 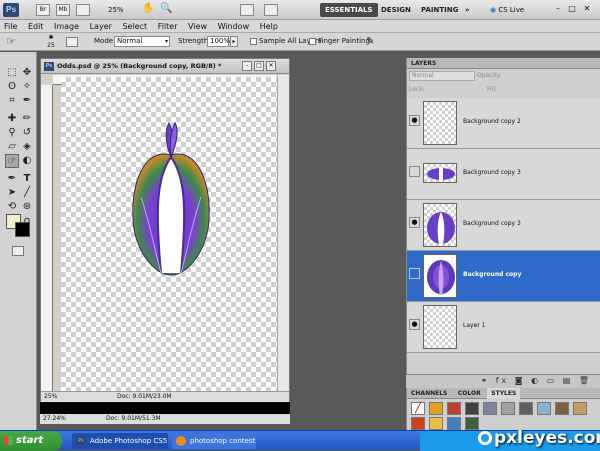 I want to click on brush-tool-icon: ✏, so click(x=27, y=119).